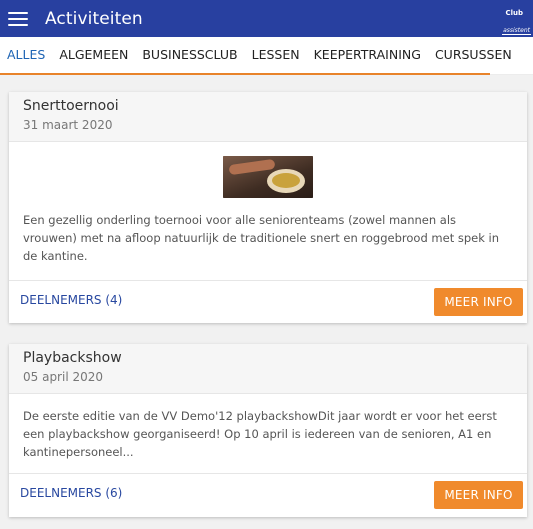 This screenshot has height=529, width=533. What do you see at coordinates (367, 55) in the screenshot?
I see `tab-keepertraining: KEEPERTRAINING` at bounding box center [367, 55].